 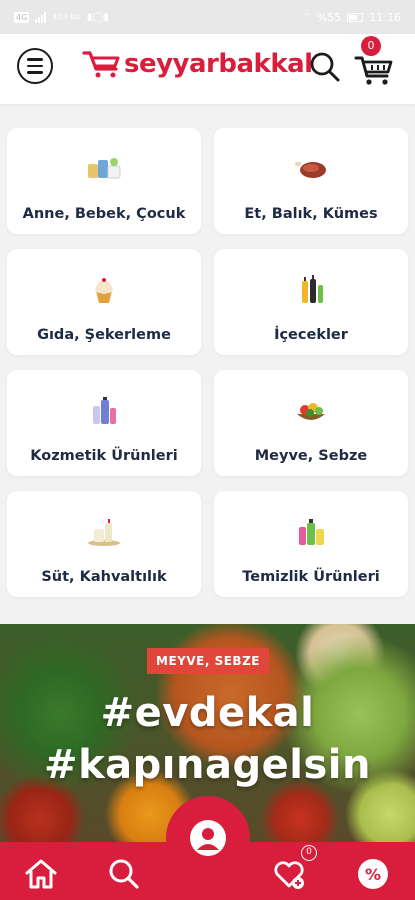 I want to click on wifi-icon: ◠, so click(x=306, y=17).